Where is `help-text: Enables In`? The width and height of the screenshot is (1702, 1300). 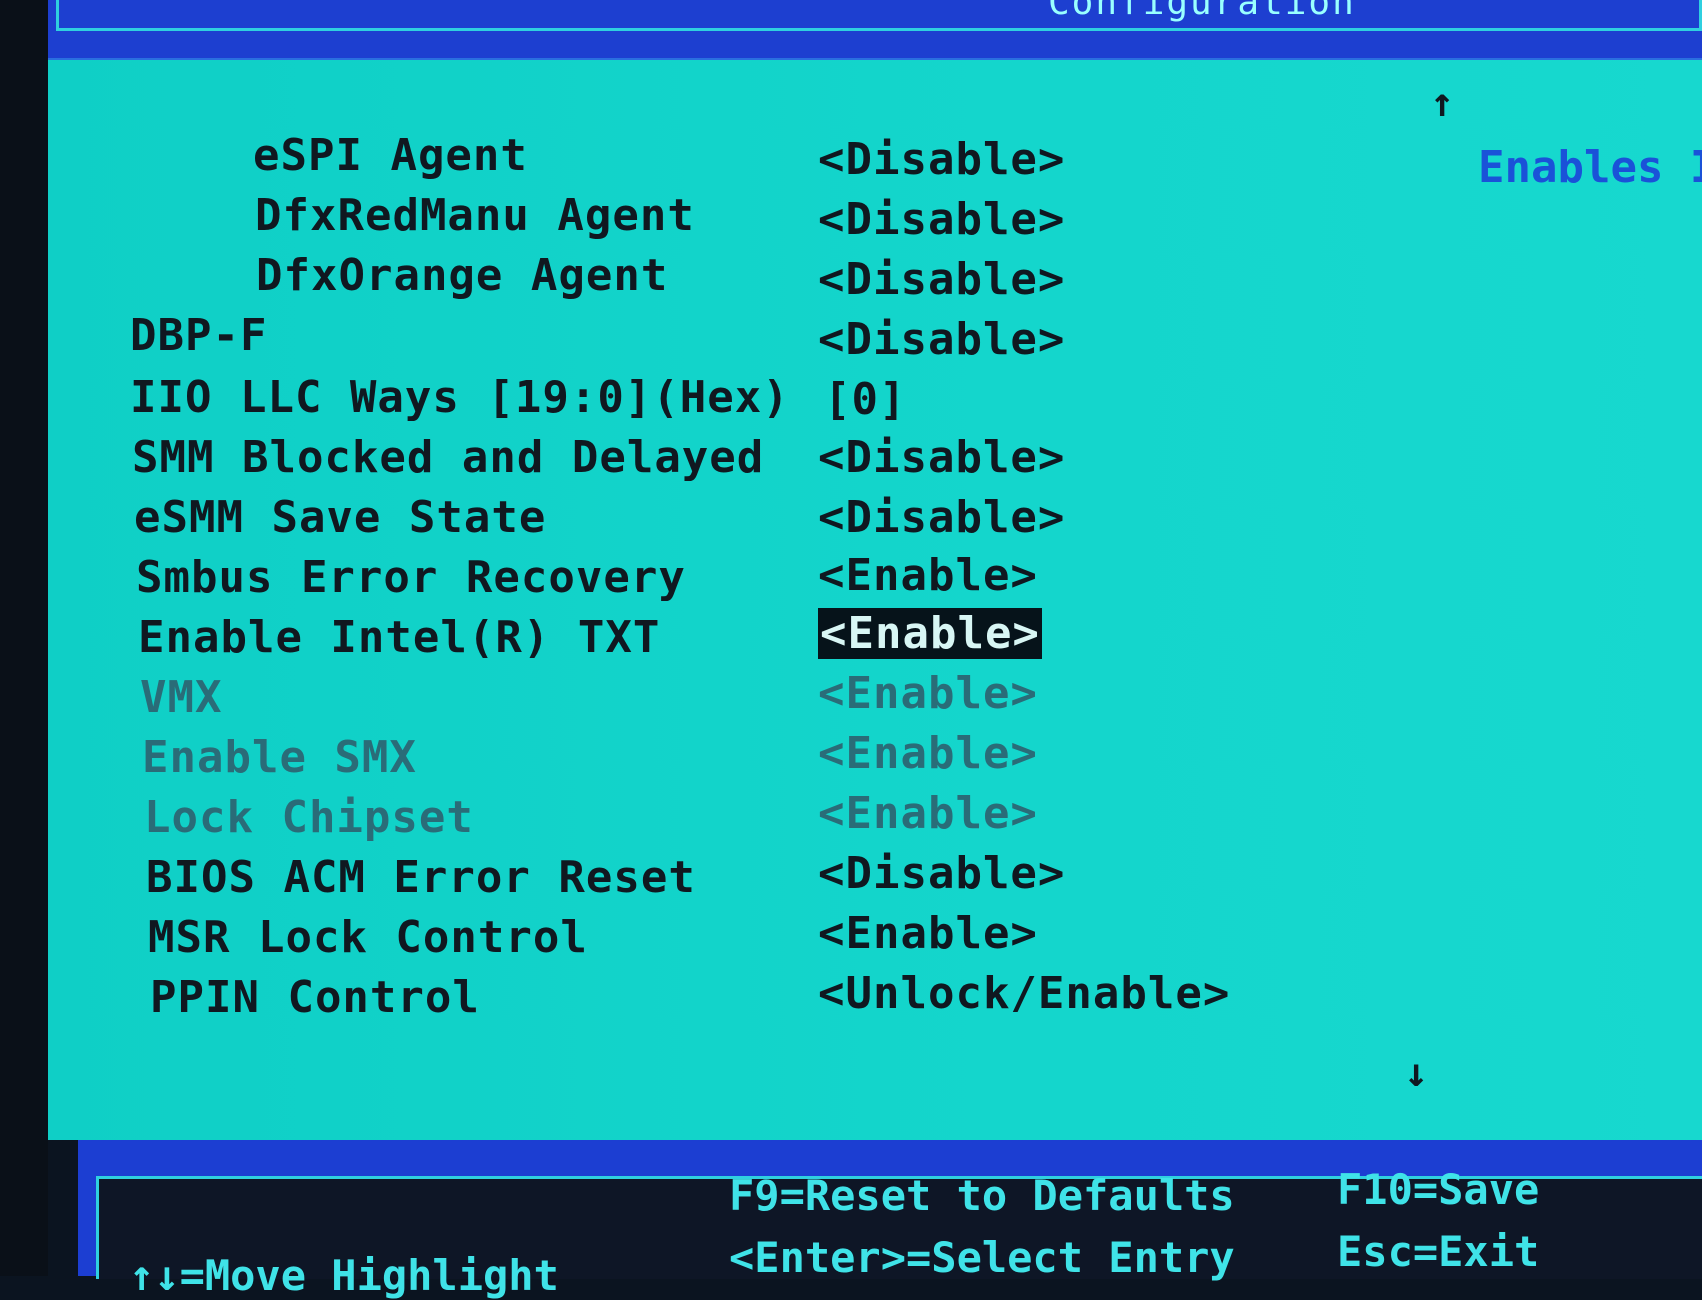 help-text: Enables In is located at coordinates (1590, 167).